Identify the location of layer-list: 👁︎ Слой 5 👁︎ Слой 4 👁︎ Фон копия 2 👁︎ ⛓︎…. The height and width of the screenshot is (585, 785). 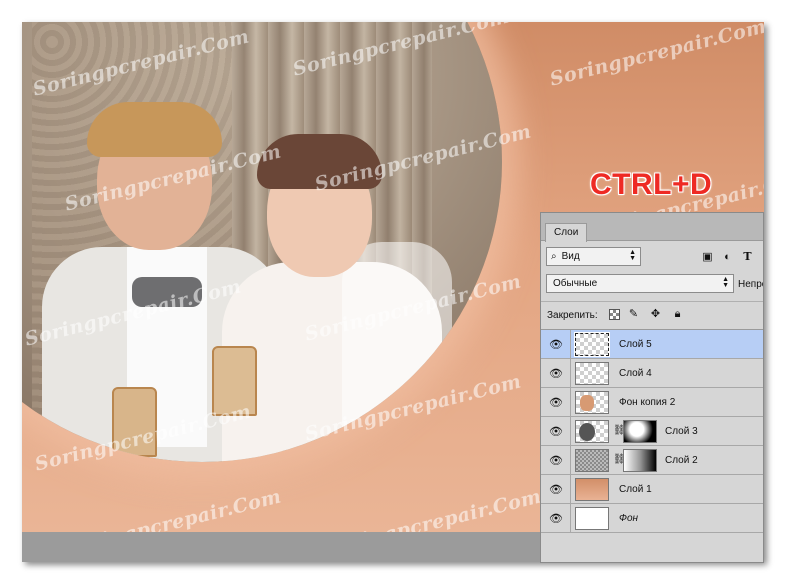
(652, 445).